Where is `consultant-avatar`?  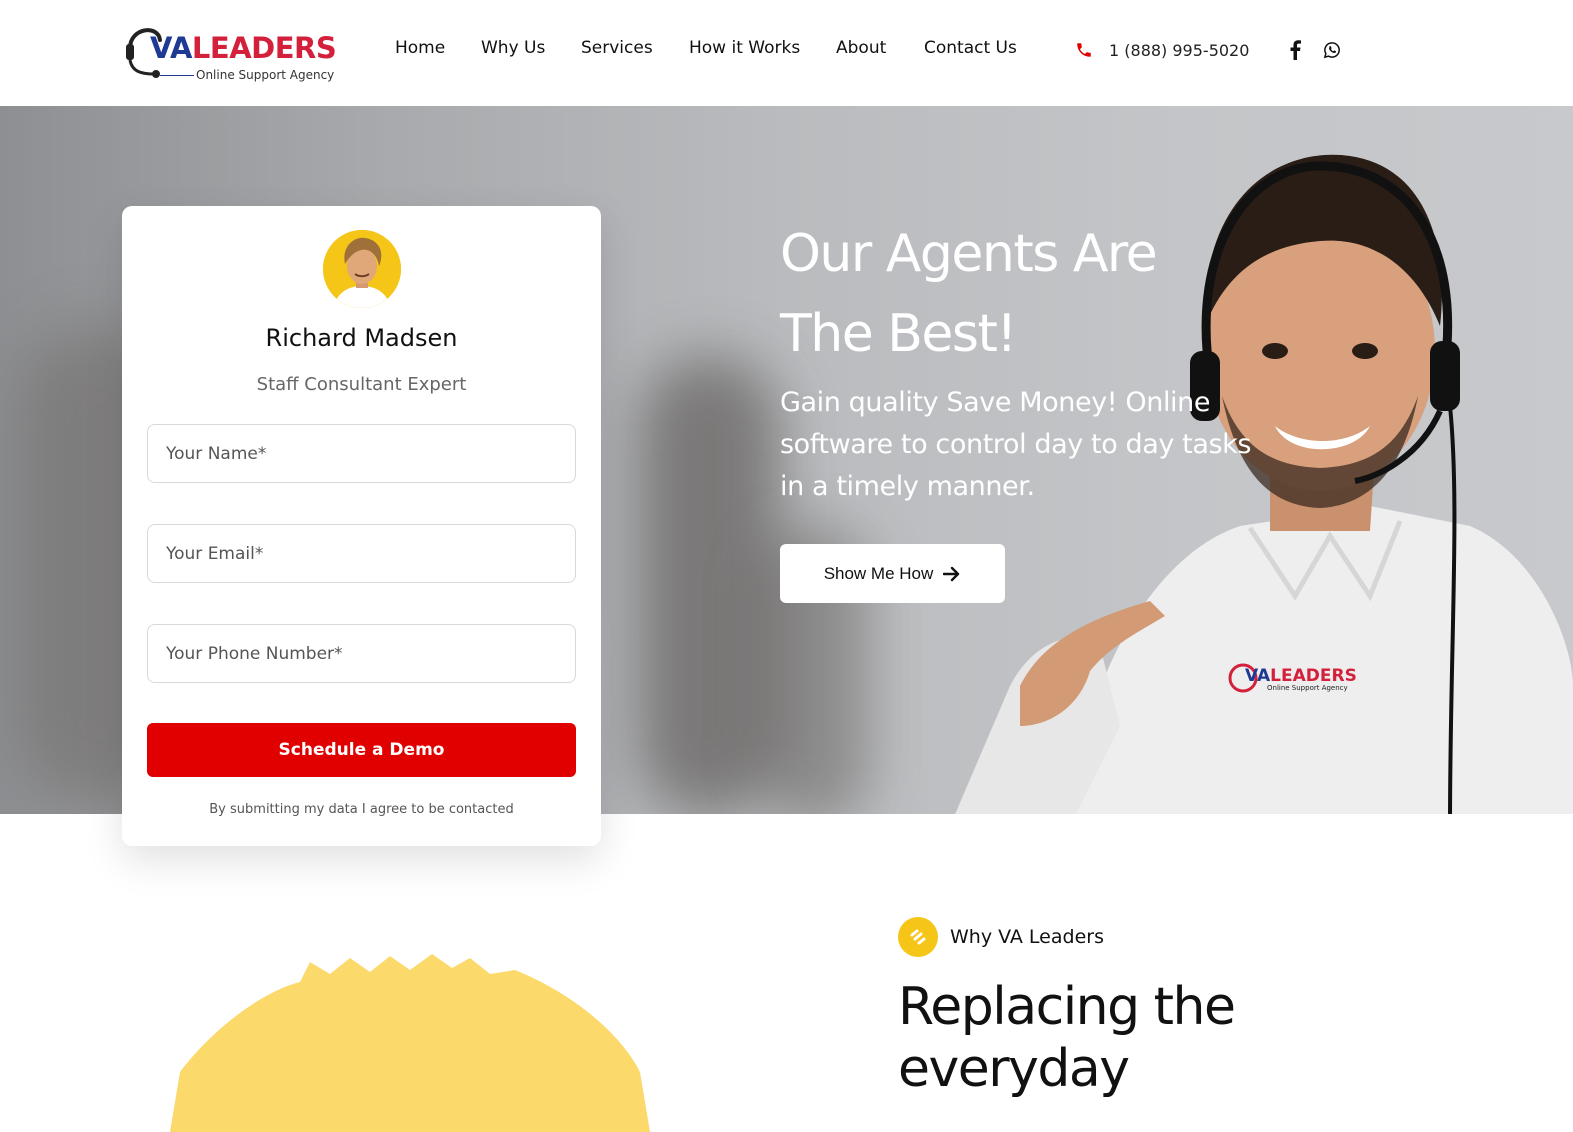
consultant-avatar is located at coordinates (362, 269).